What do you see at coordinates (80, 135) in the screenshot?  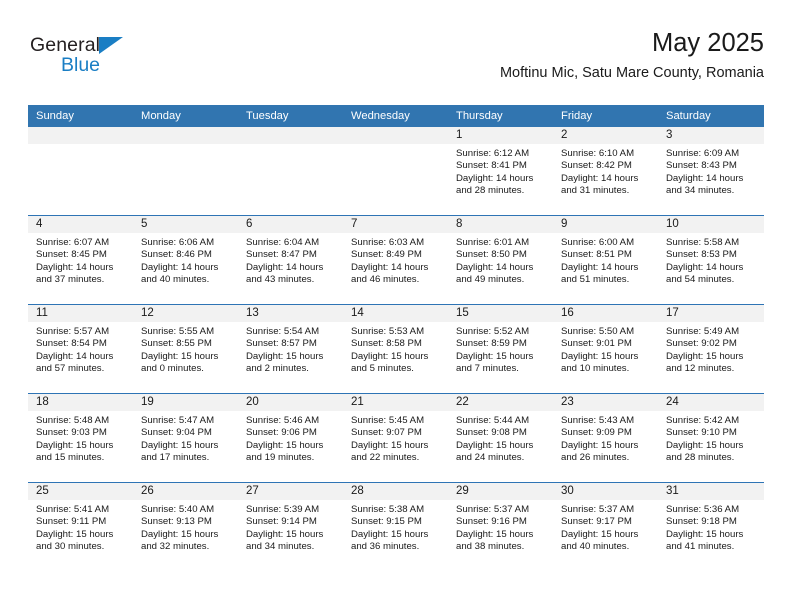 I see `day-number` at bounding box center [80, 135].